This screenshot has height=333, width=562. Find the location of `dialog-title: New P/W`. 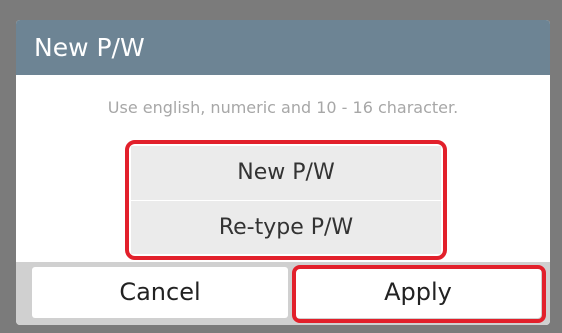

dialog-title: New P/W is located at coordinates (89, 47).